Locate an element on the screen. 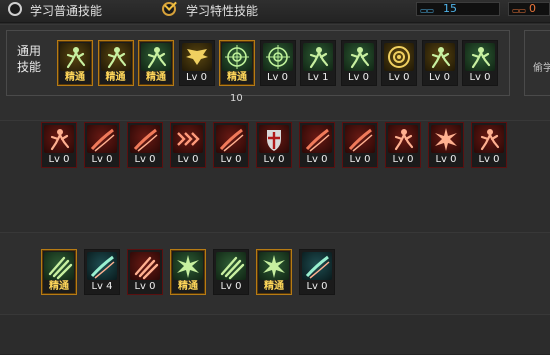 The image size is (550, 355). skill-common-4: Lv 0 is located at coordinates (196, 63).